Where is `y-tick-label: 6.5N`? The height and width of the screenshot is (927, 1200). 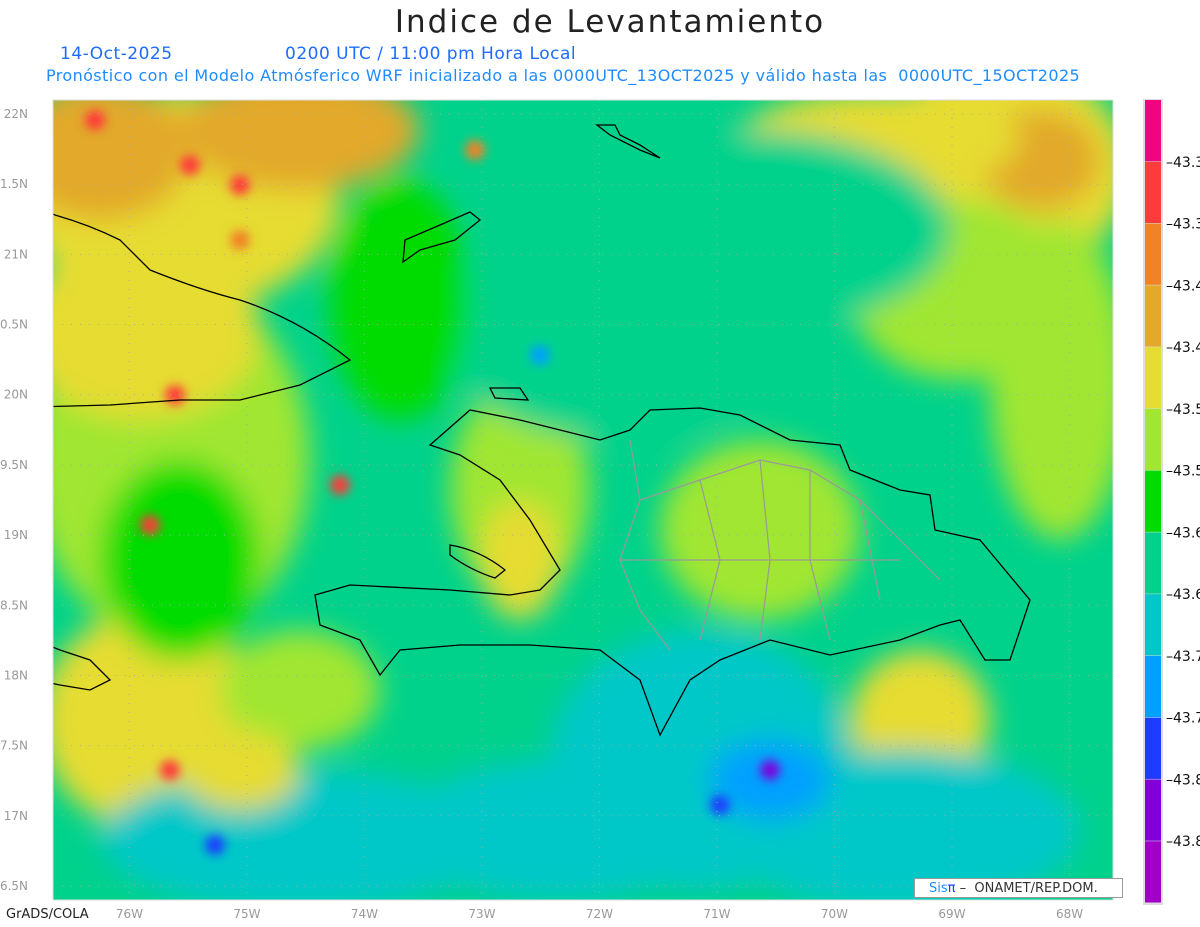
y-tick-label: 6.5N is located at coordinates (14, 886).